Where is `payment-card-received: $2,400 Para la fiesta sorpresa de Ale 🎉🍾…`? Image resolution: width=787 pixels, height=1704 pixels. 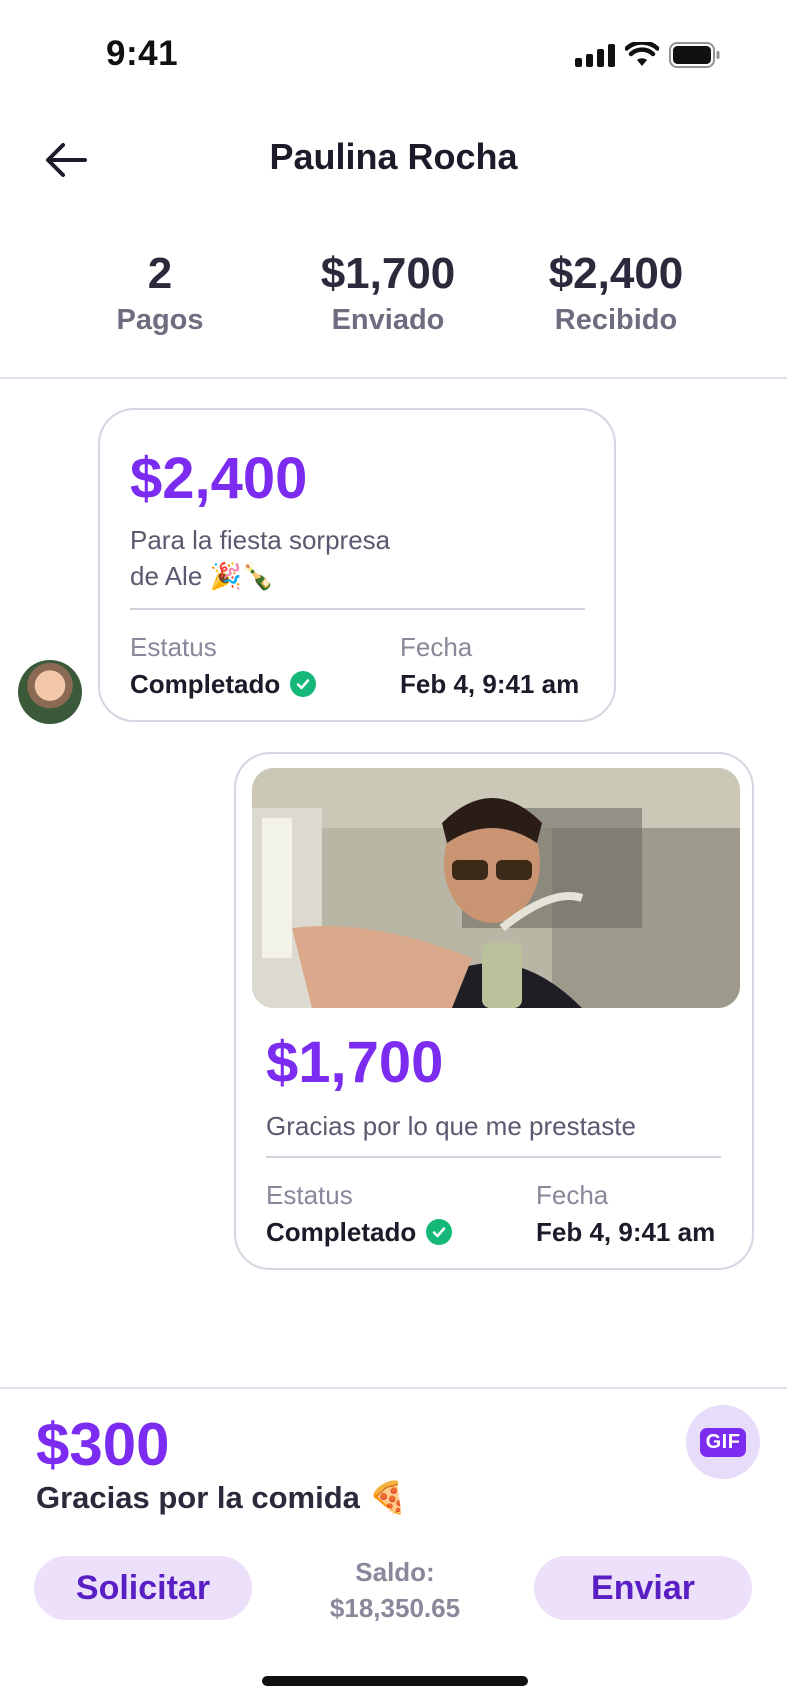
payment-card-received: $2,400 Para la fiesta sorpresa de Ale 🎉🍾… is located at coordinates (357, 565).